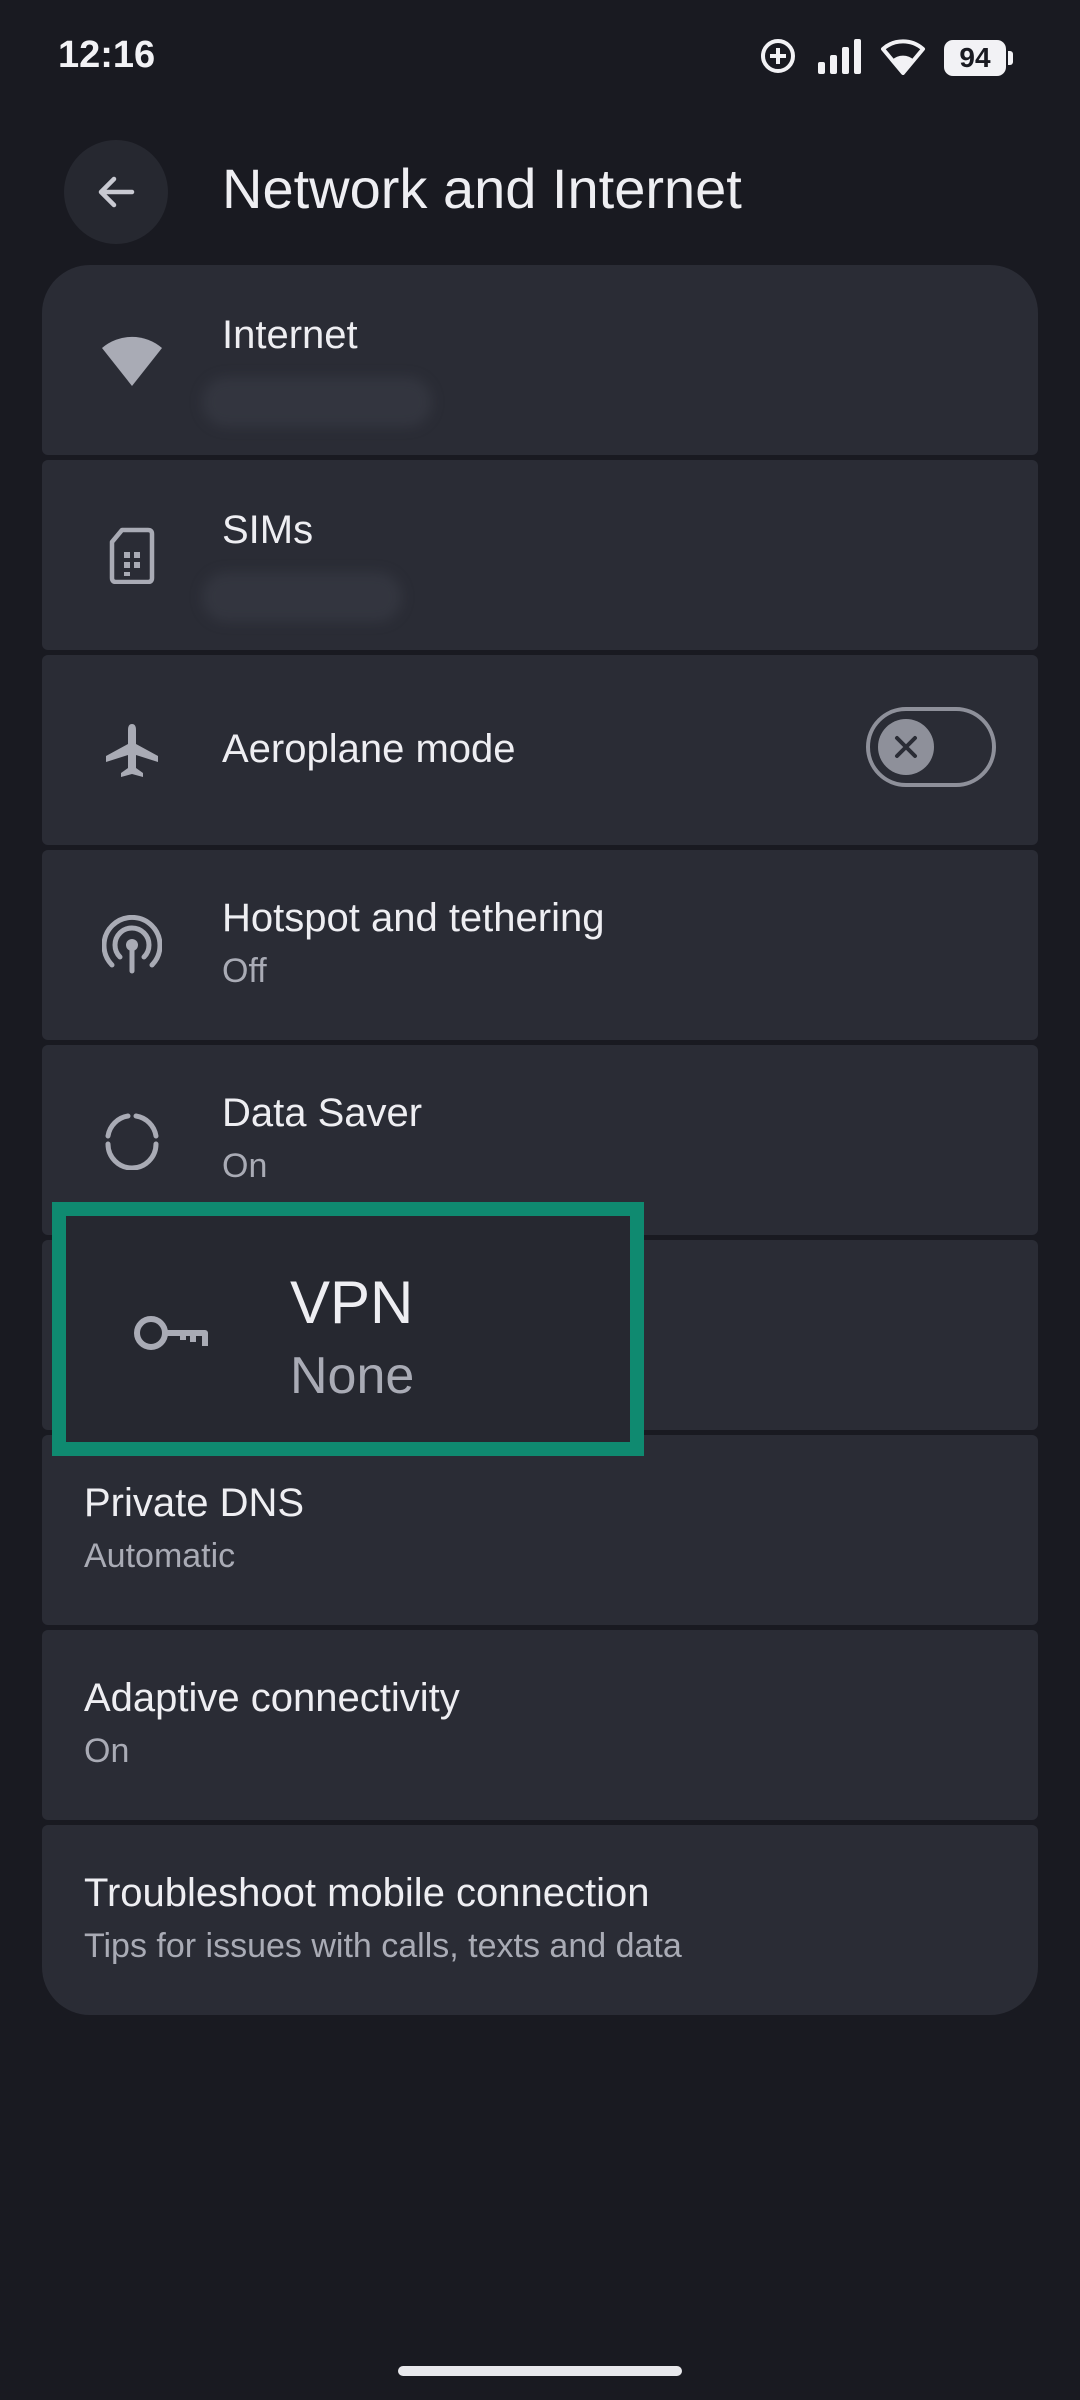 The width and height of the screenshot is (1080, 2400). I want to click on internet-title: Internet, so click(290, 335).